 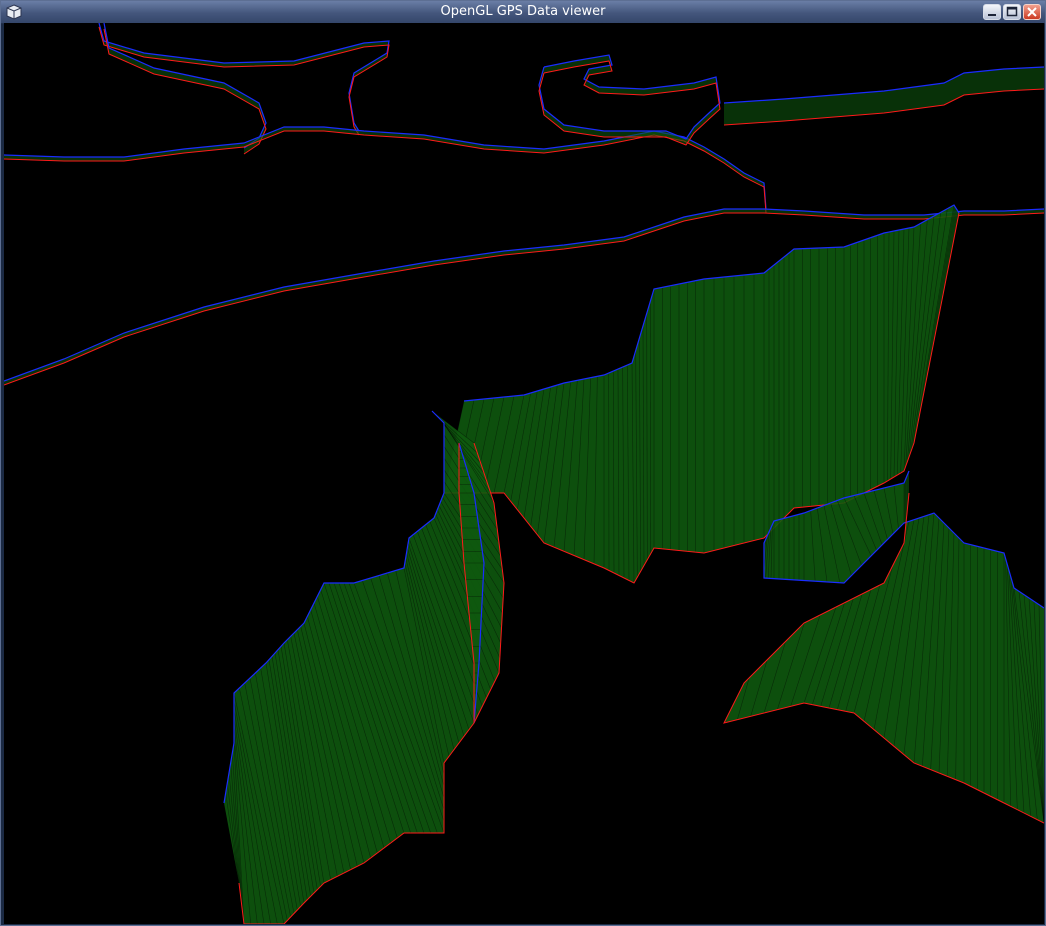 What do you see at coordinates (992, 12) in the screenshot?
I see `minimize-icon` at bounding box center [992, 12].